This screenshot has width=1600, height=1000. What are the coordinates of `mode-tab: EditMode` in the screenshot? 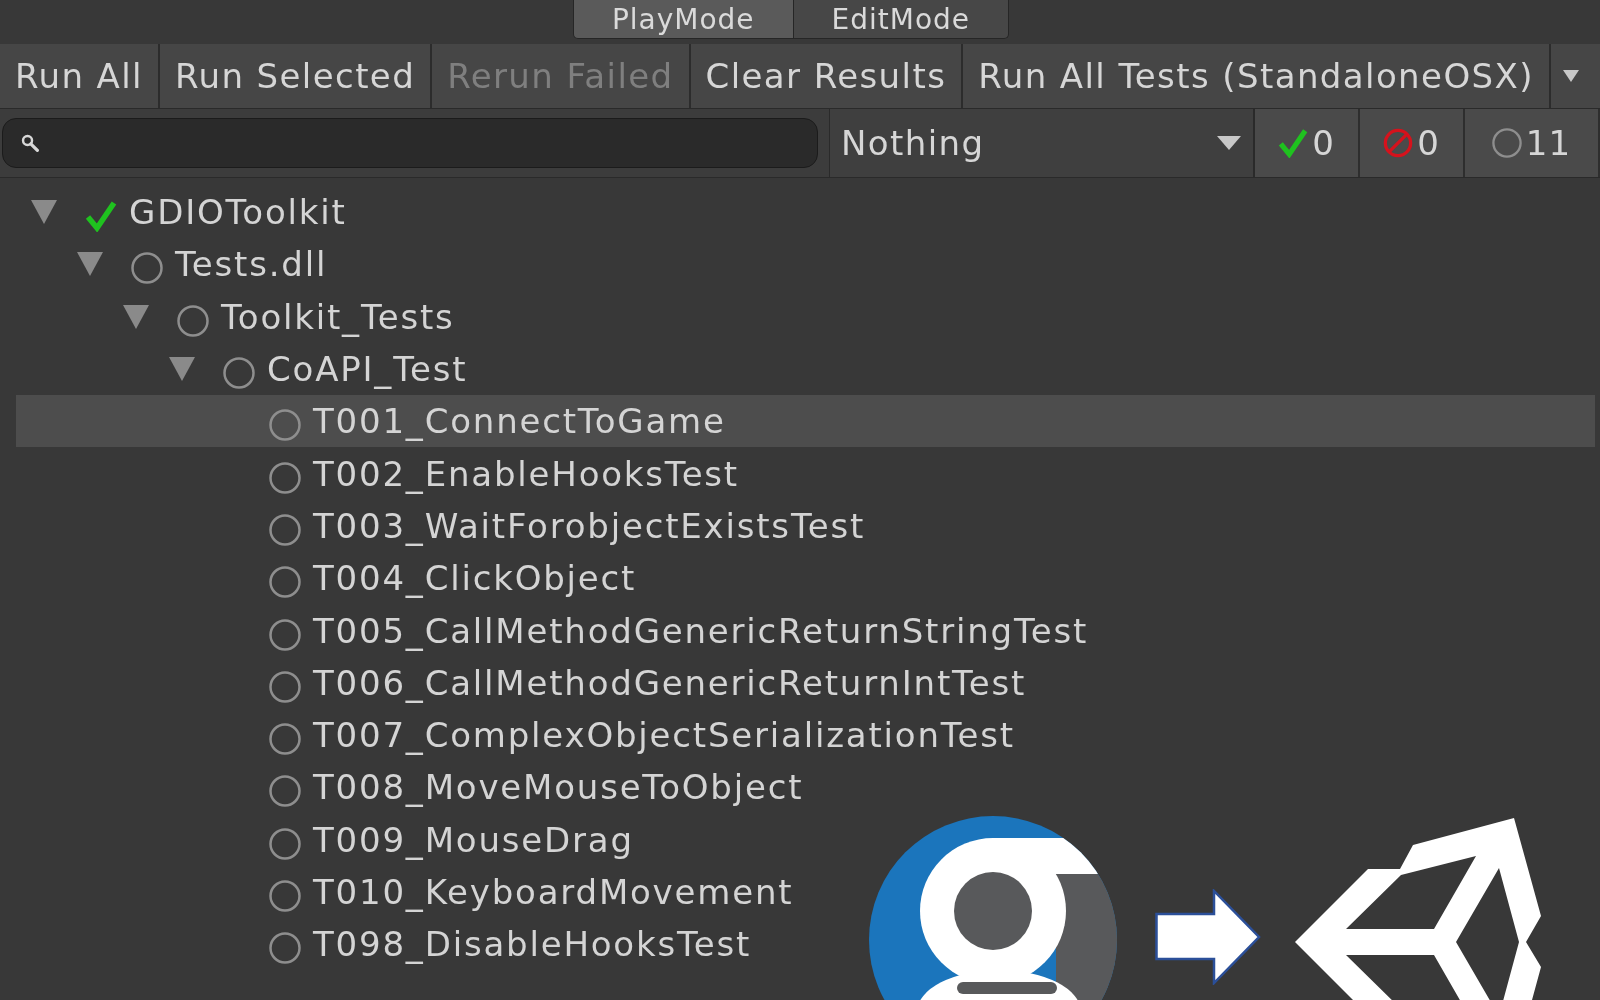 It's located at (901, 19).